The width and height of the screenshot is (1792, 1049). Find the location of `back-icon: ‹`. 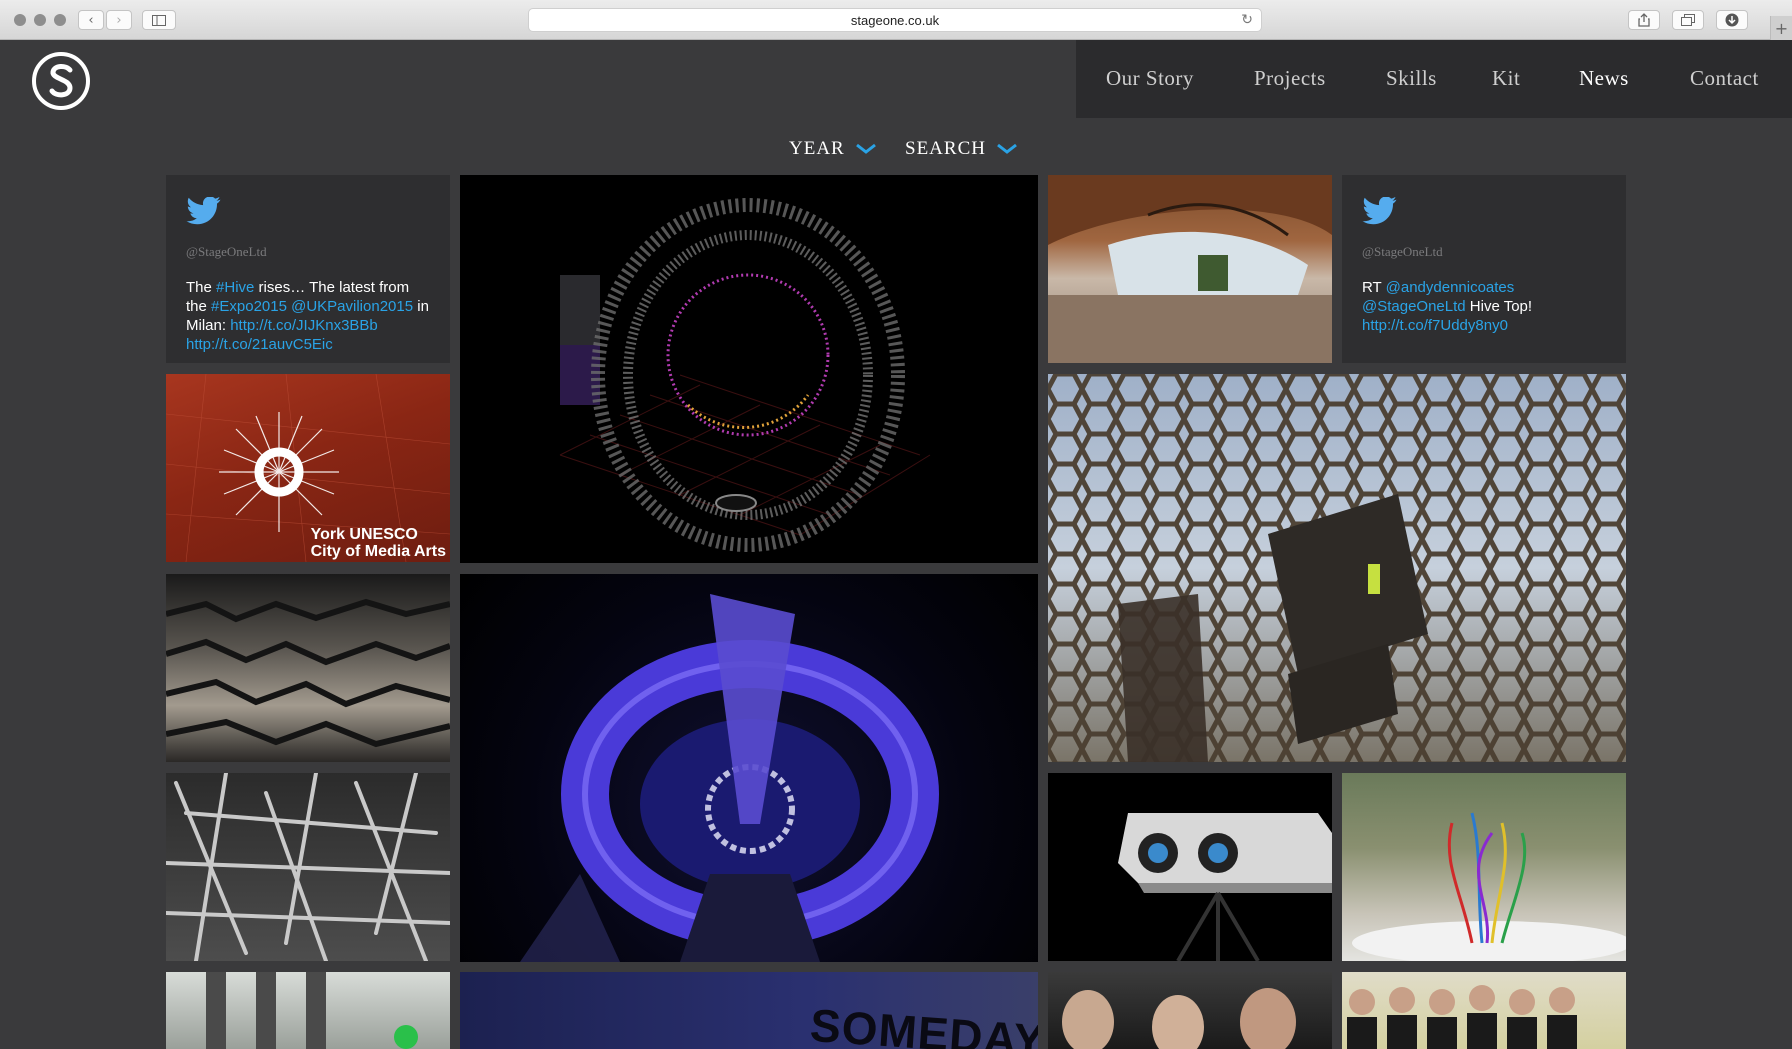

back-icon: ‹ is located at coordinates (91, 20).